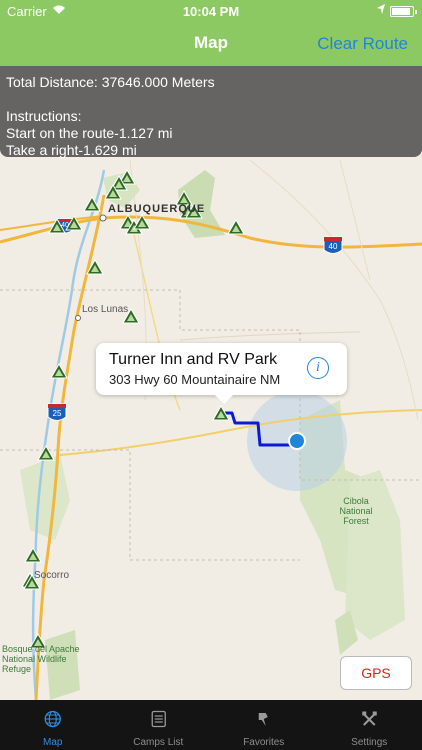 This screenshot has height=750, width=422. I want to click on label-i25: 25, so click(57, 413).